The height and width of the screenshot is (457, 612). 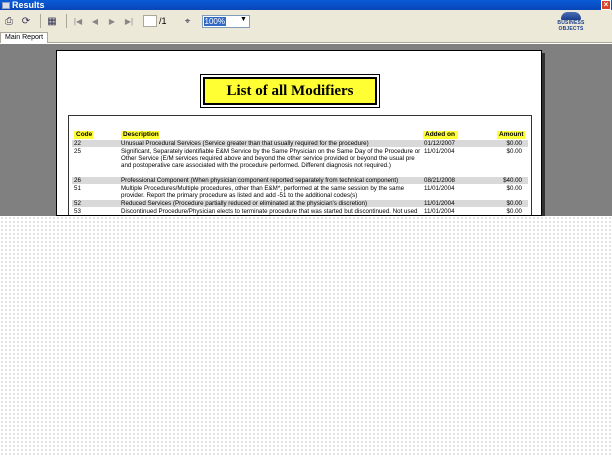 I want to click on cell-amount: $40.00, so click(x=512, y=180).